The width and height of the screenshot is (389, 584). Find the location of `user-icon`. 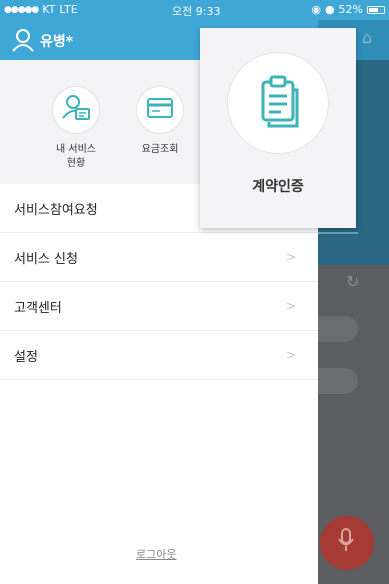

user-icon is located at coordinates (23, 40).